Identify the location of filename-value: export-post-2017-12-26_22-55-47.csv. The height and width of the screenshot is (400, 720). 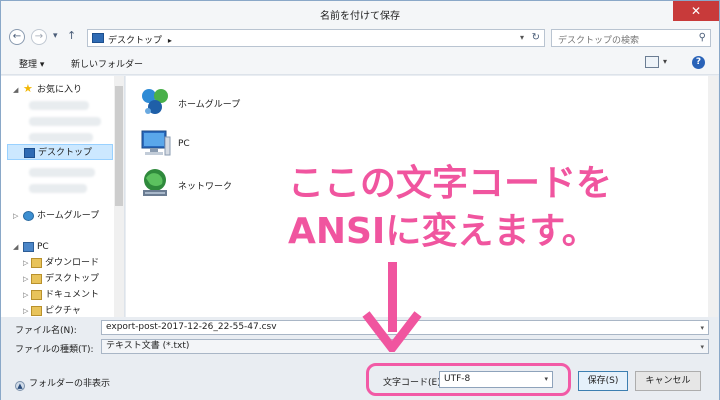
(191, 327).